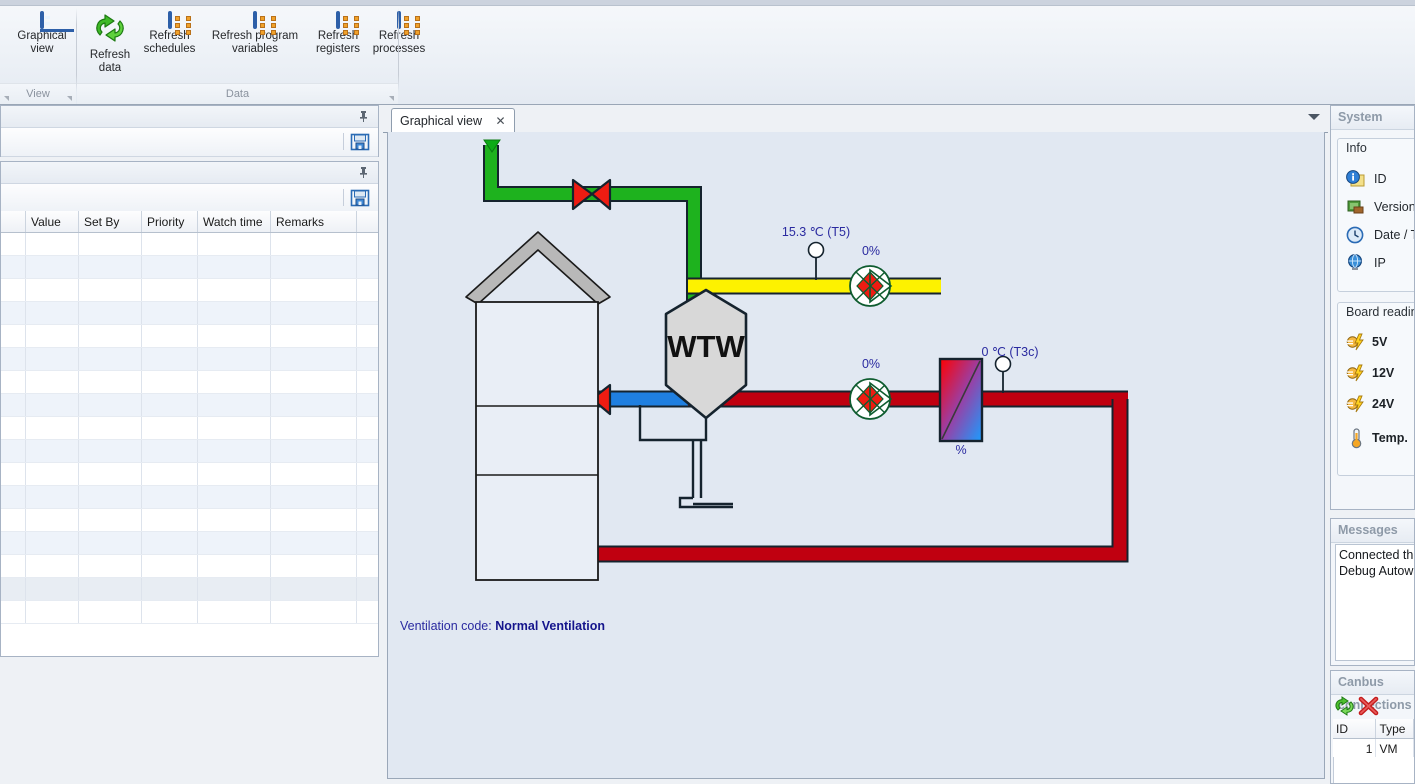 This screenshot has width=1415, height=784. Describe the element at coordinates (391, 98) in the screenshot. I see `data-group-dialog-launcher-icon` at that location.